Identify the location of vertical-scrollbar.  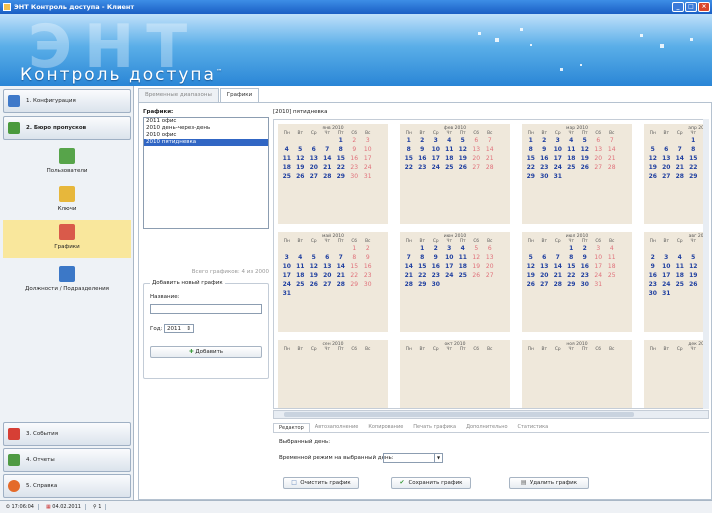
(706, 264).